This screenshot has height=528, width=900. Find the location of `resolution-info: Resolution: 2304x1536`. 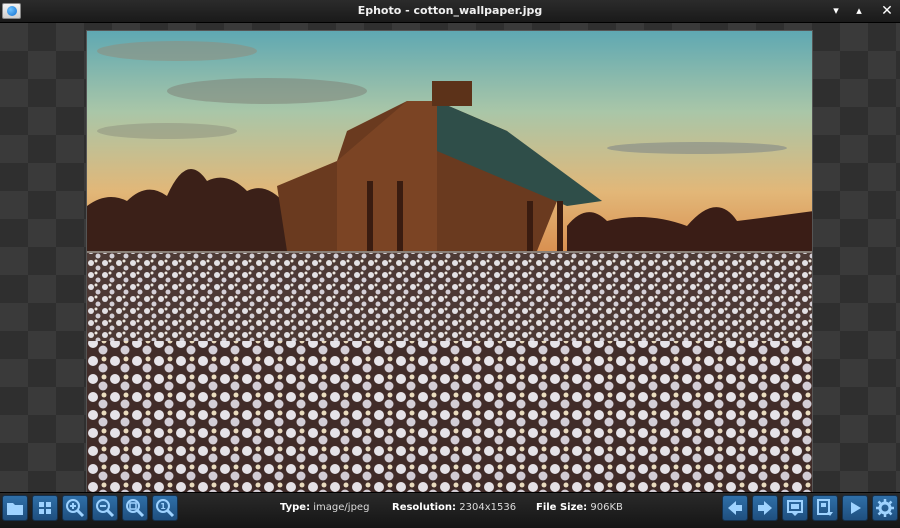

resolution-info: Resolution: 2304x1536 is located at coordinates (454, 507).